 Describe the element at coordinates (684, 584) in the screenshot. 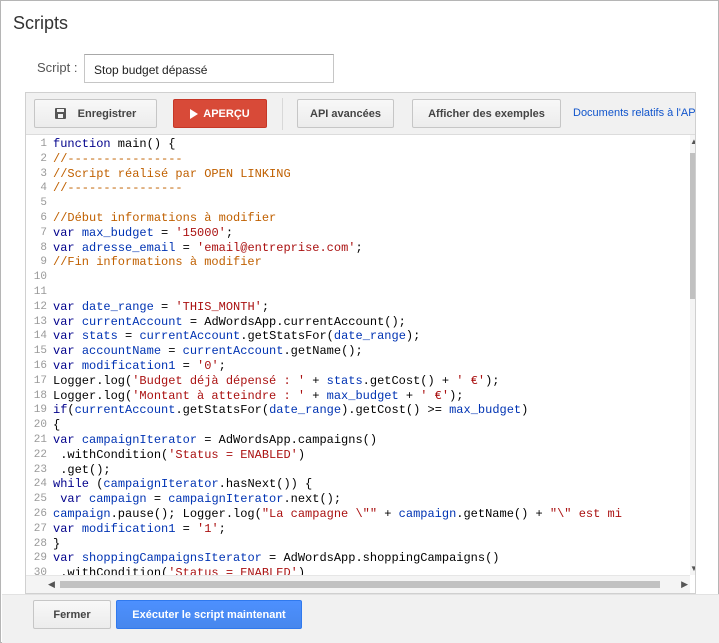

I see `scroll-right-arrow-icon: ▶` at that location.